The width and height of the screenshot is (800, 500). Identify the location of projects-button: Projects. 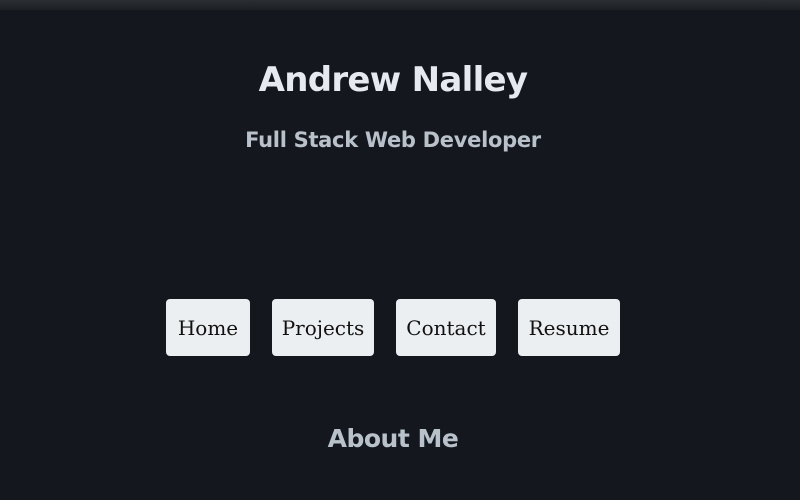
(323, 327).